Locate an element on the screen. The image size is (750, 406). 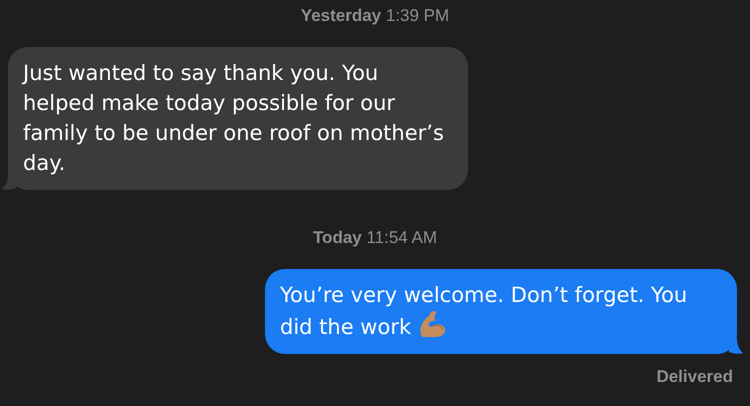
timestamp: Yesterday 1:39 PM is located at coordinates (375, 16).